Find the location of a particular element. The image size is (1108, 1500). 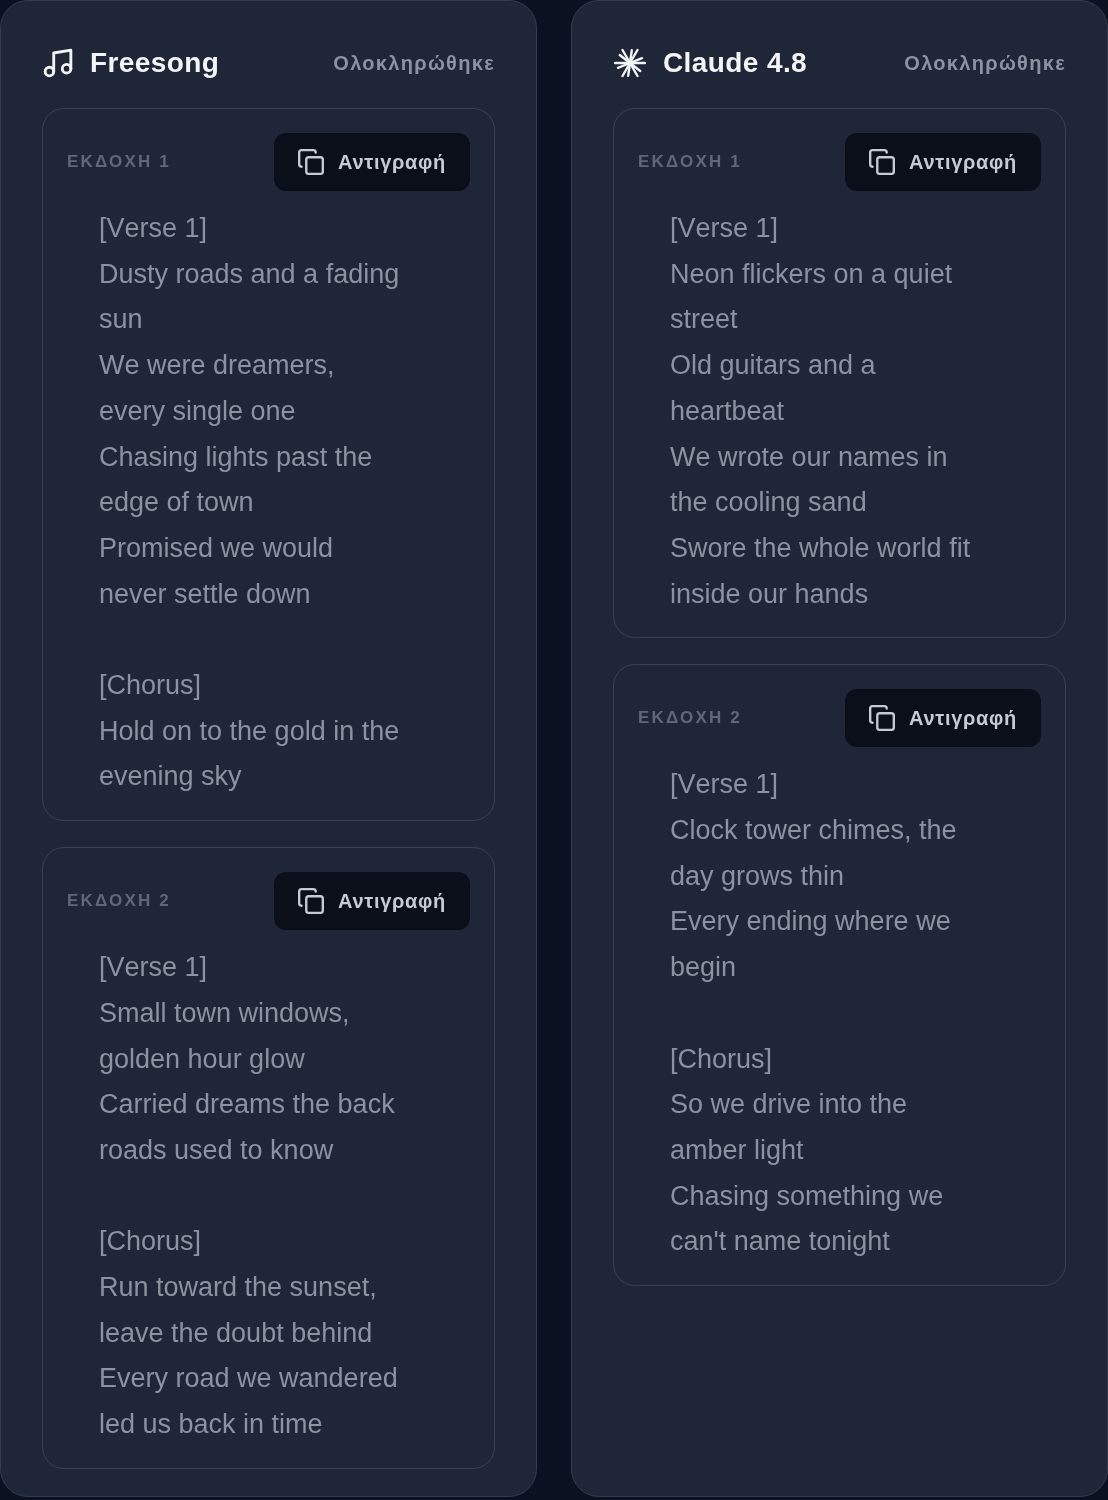

panel-title: Claude 4.8 is located at coordinates (735, 63).